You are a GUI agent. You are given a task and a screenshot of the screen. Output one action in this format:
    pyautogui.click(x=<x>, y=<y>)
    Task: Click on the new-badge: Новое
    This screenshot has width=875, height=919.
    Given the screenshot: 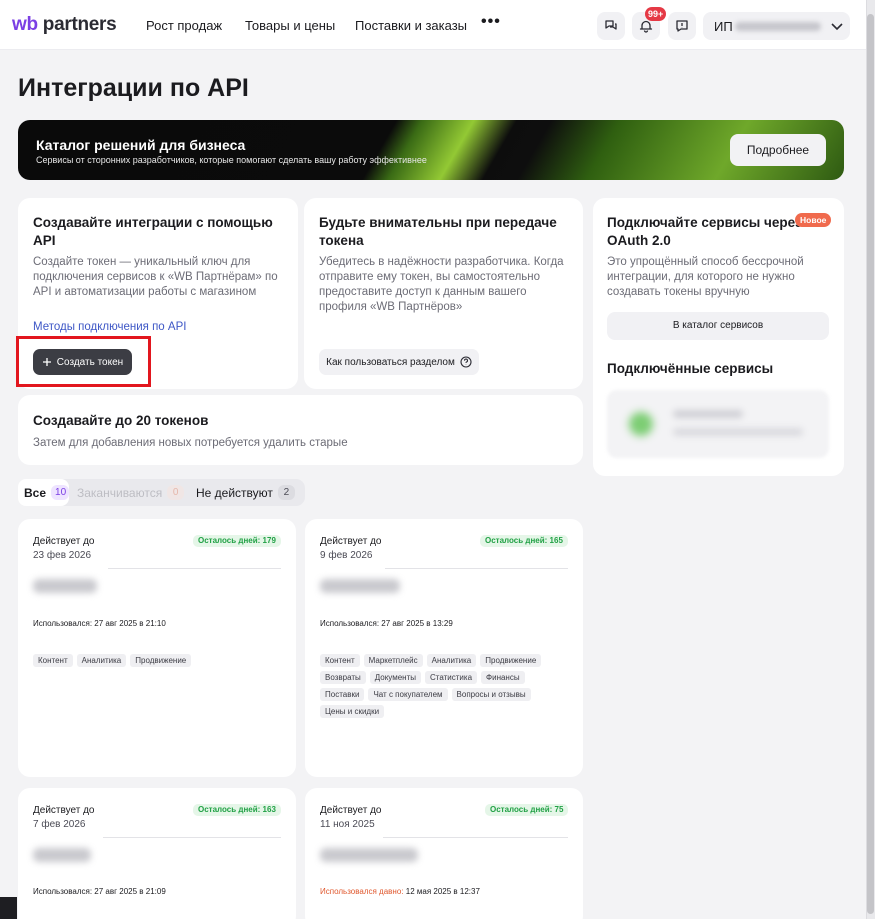 What is the action you would take?
    pyautogui.click(x=813, y=220)
    